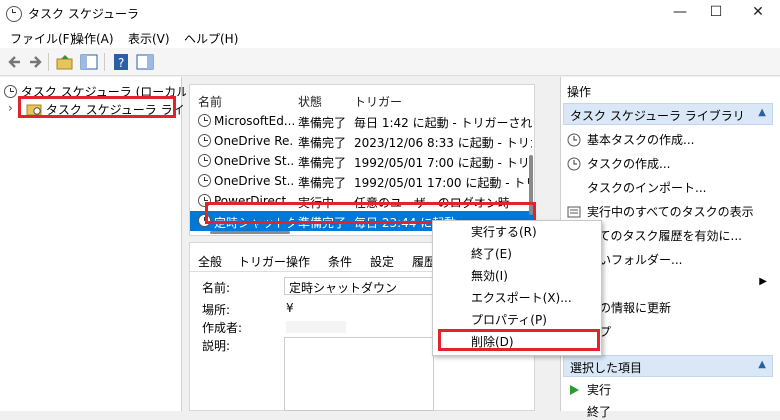 Image resolution: width=780 pixels, height=420 pixels. I want to click on tab-settings: 設定, so click(382, 261).